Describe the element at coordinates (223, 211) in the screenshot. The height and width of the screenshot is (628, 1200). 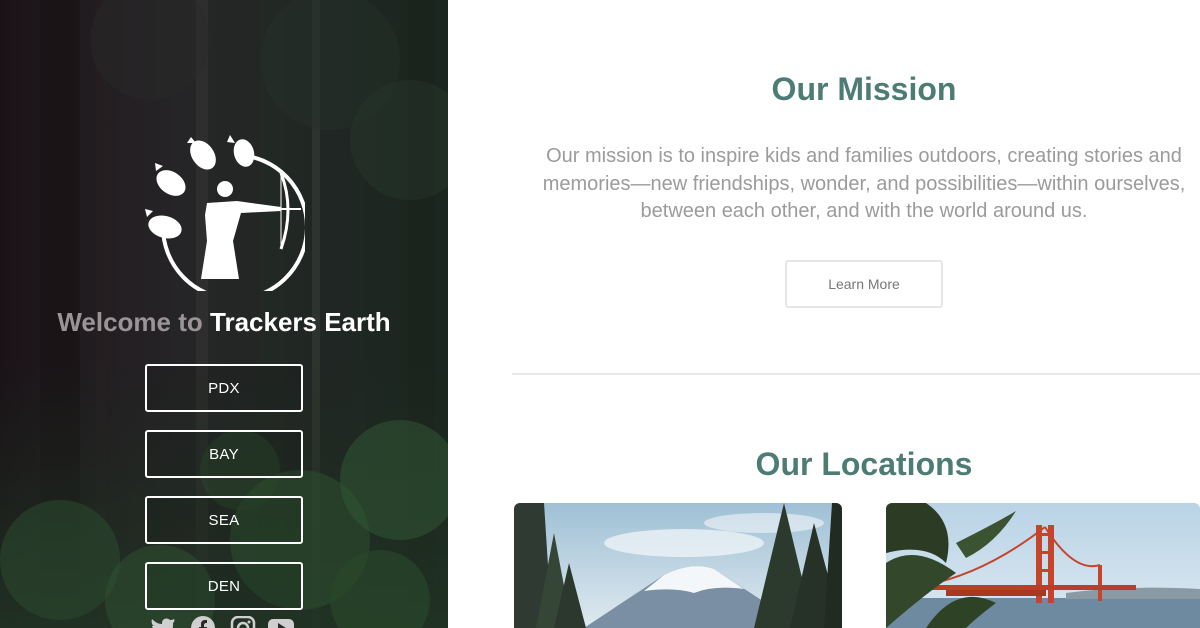
I see `trackers-earth-logo` at that location.